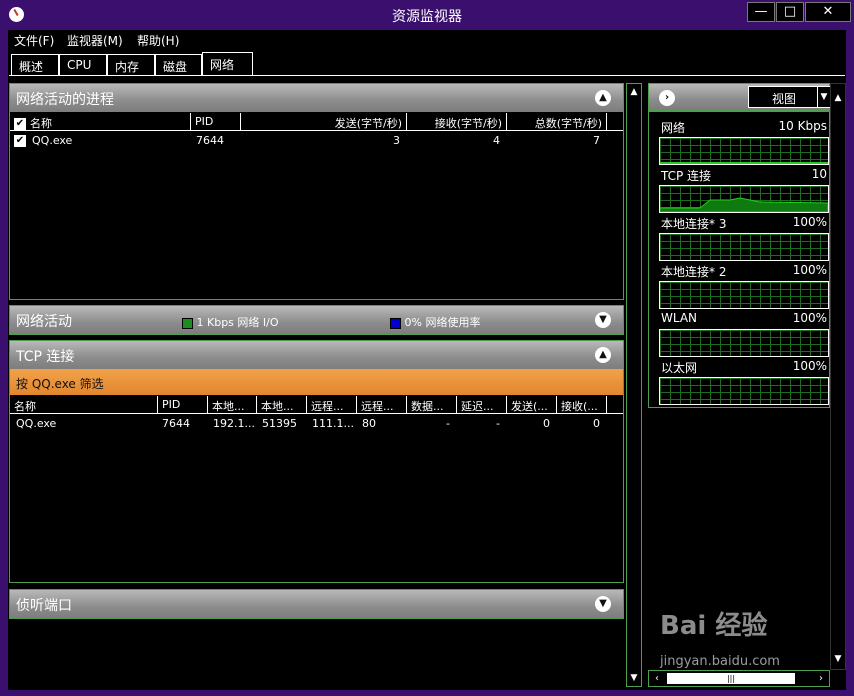 This screenshot has width=854, height=696. Describe the element at coordinates (45, 357) in the screenshot. I see `tcp-panel-title: TCP 连接` at that location.